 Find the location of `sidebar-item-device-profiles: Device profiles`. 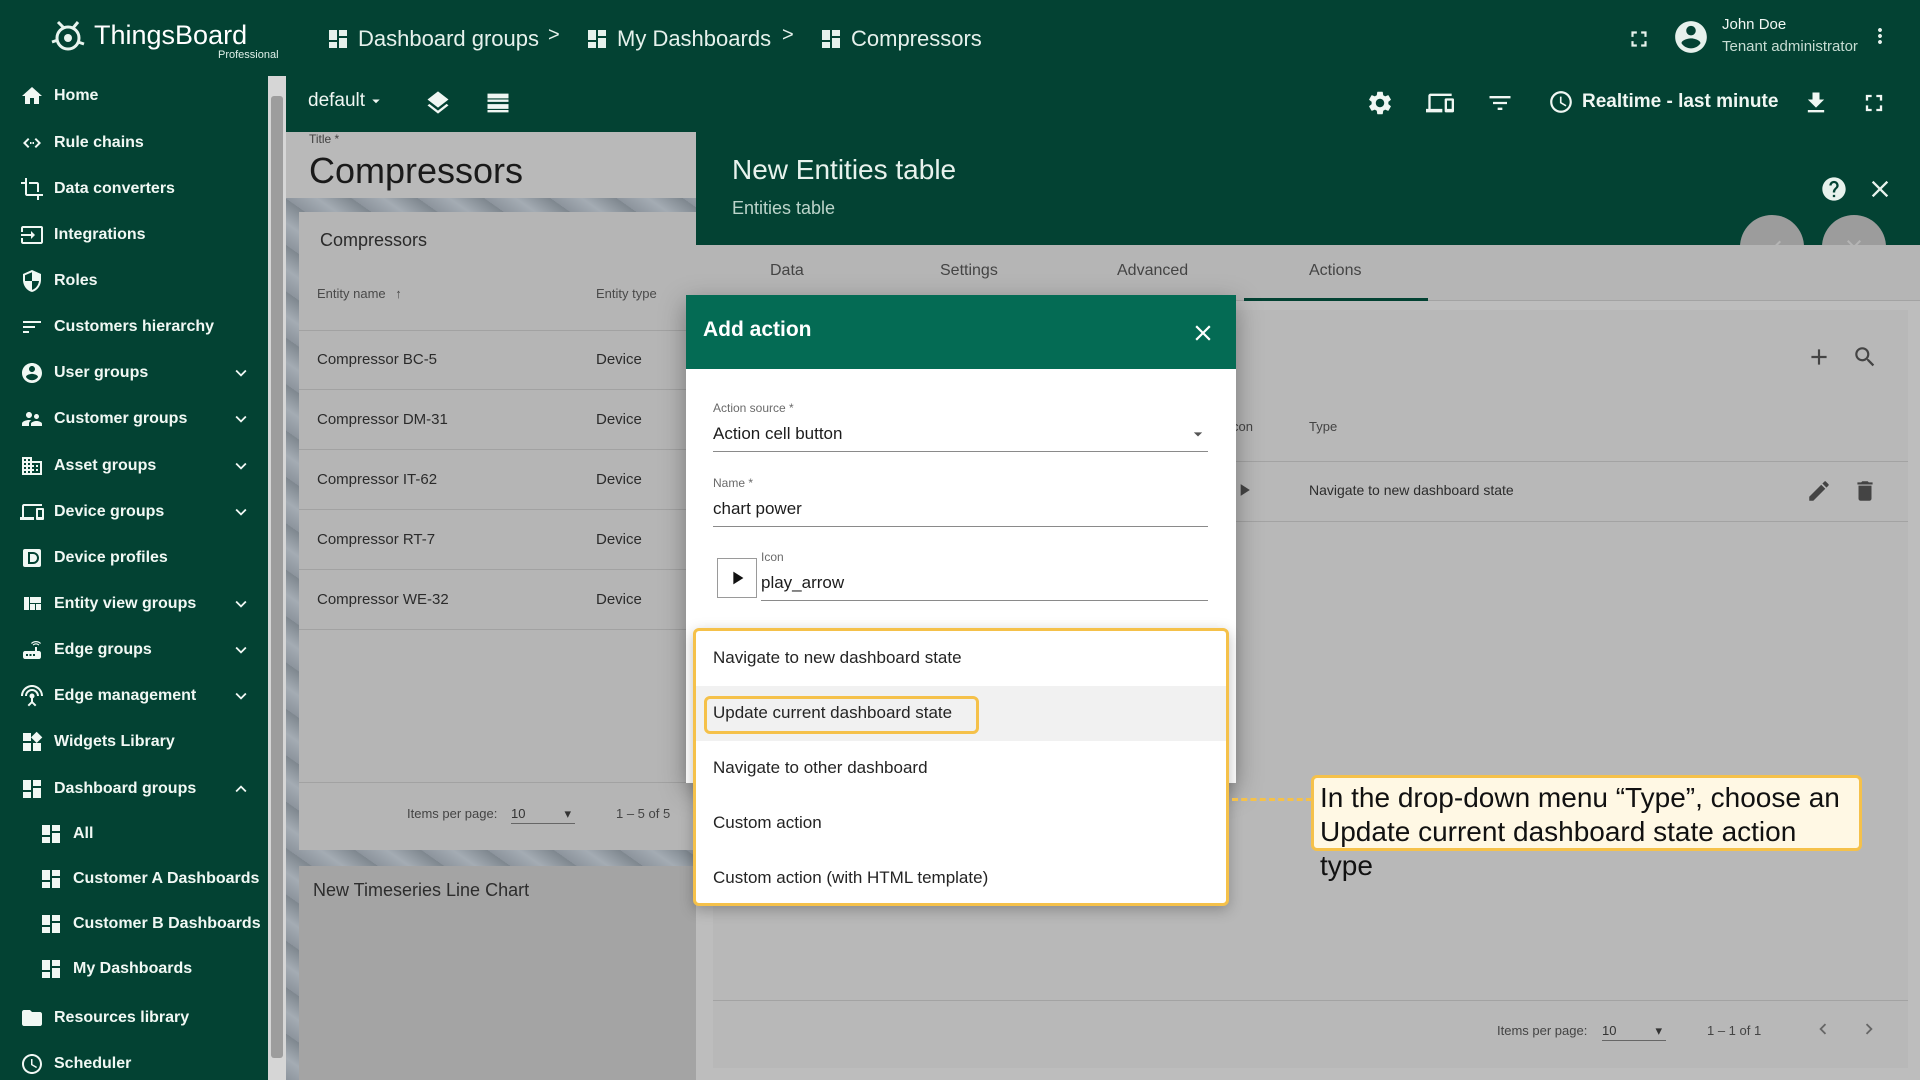

sidebar-item-device-profiles: Device profiles is located at coordinates (134, 558).